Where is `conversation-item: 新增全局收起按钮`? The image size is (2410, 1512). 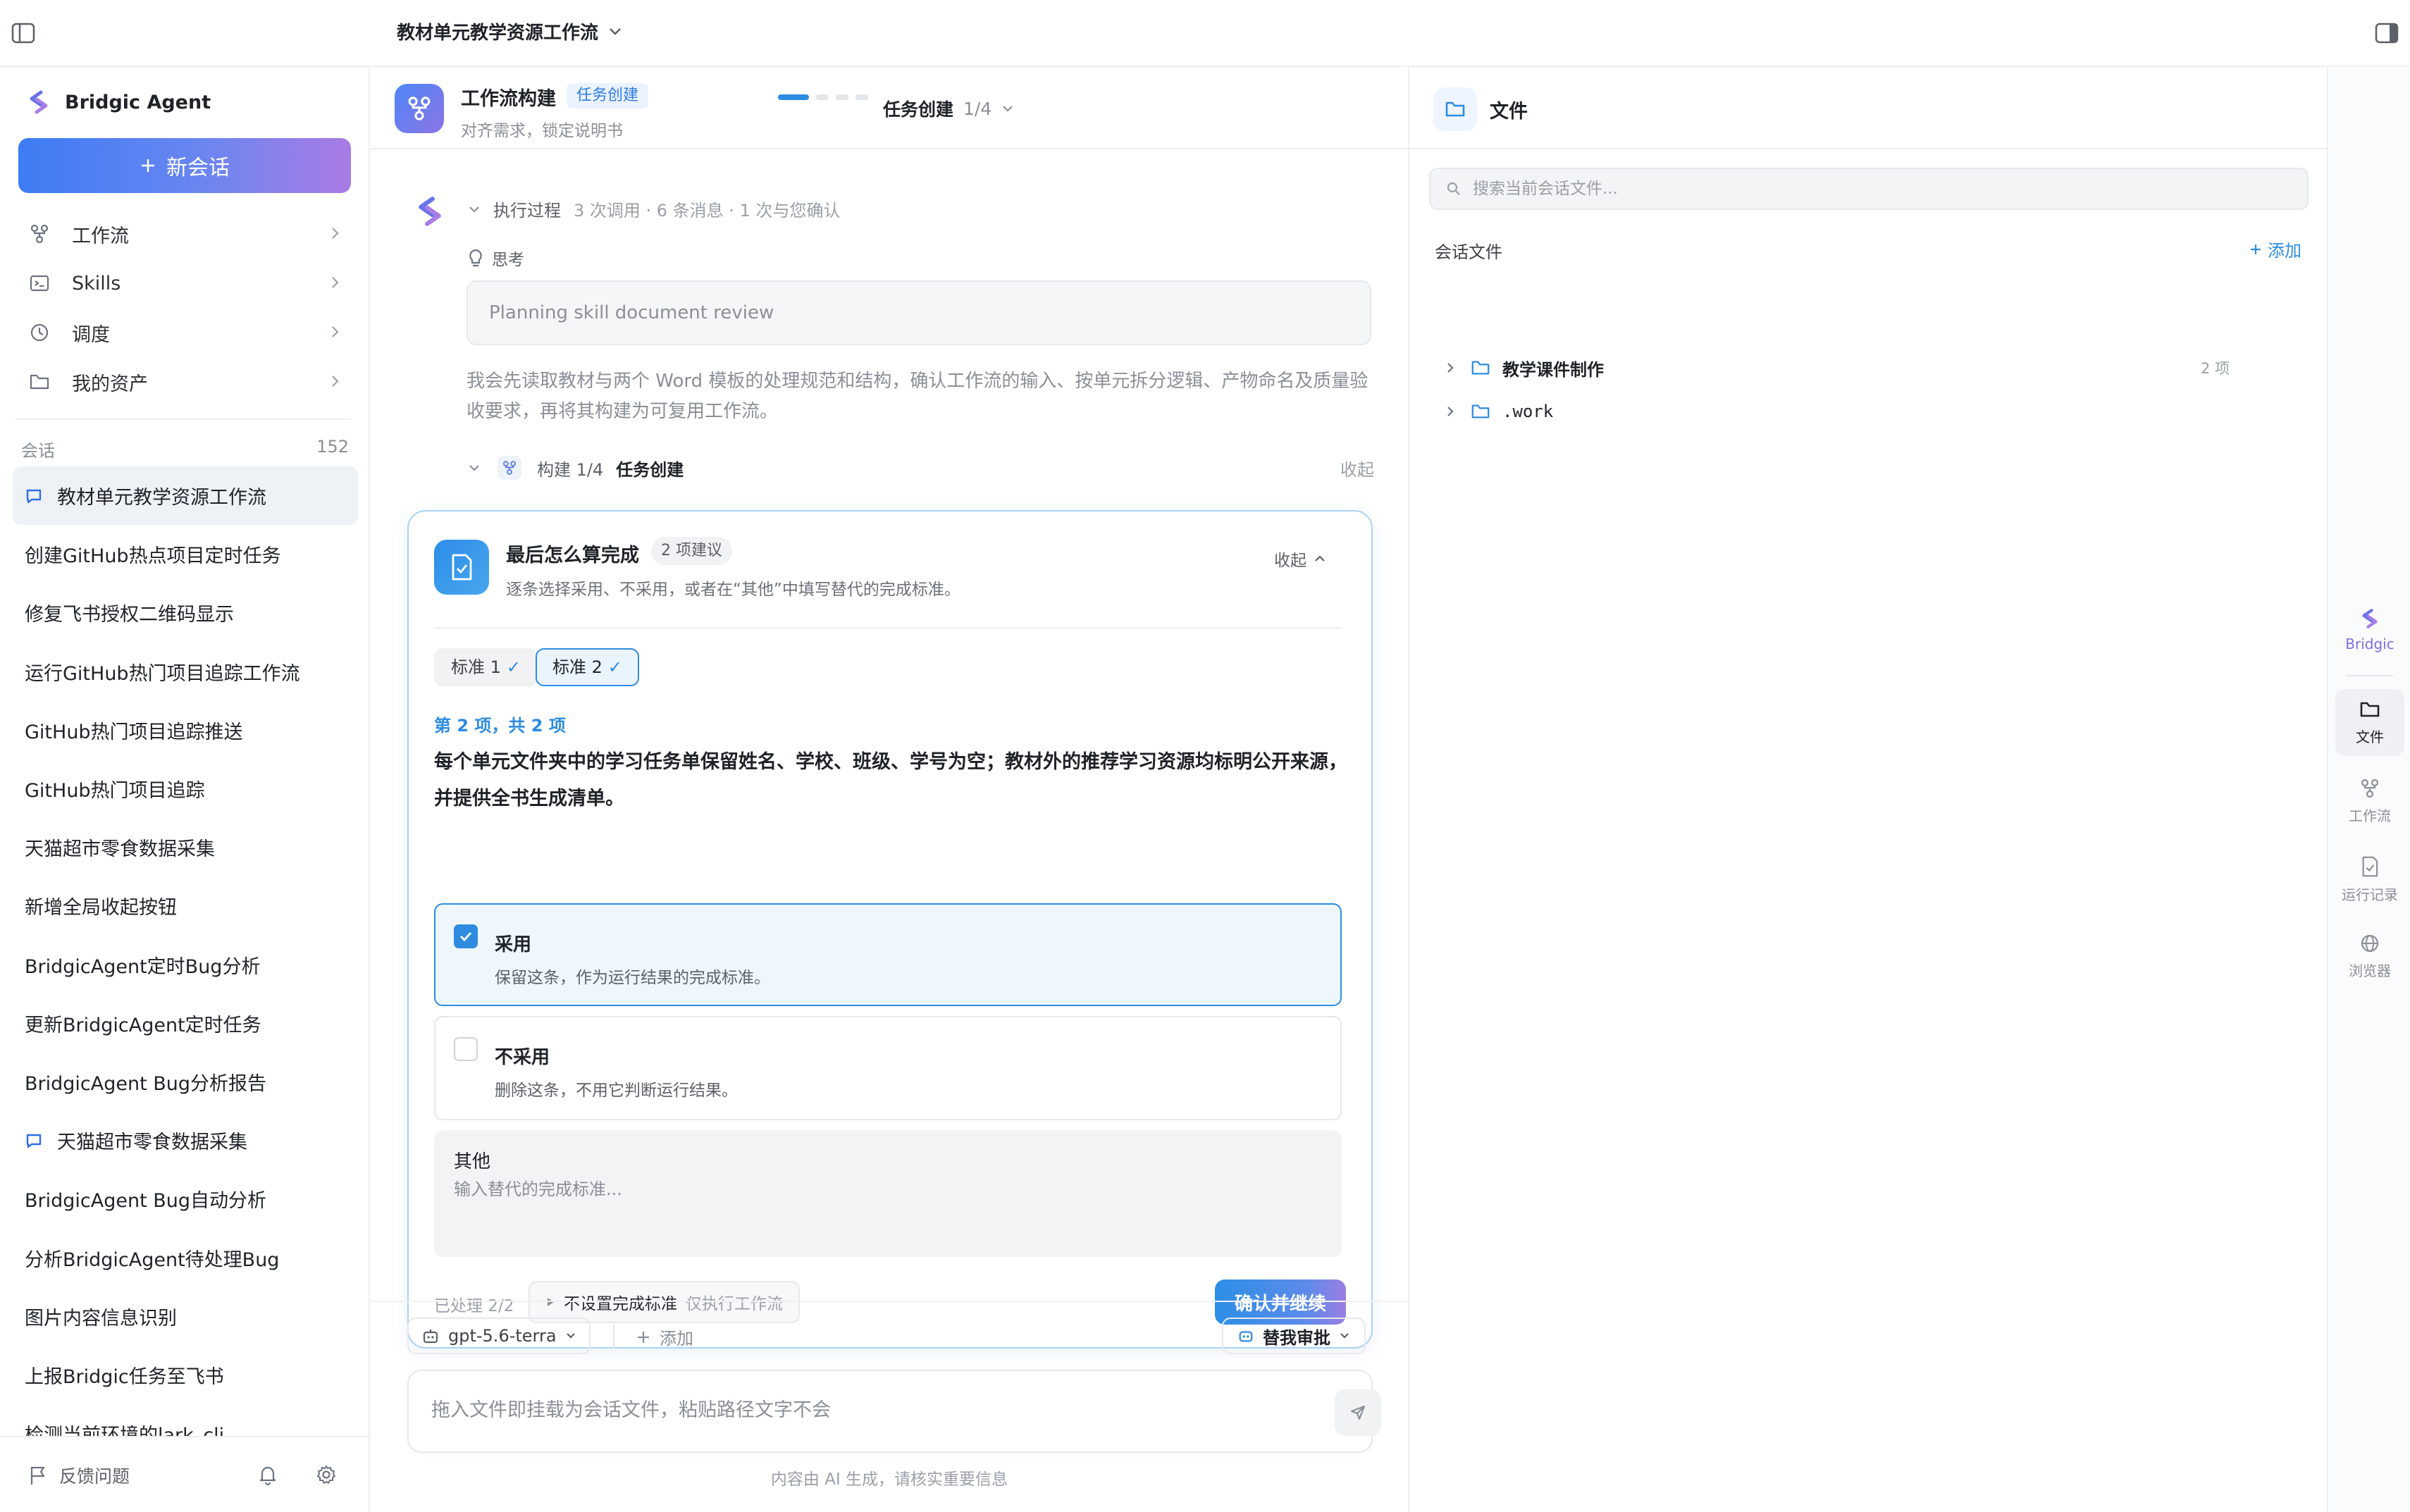 conversation-item: 新增全局收起按钮 is located at coordinates (186, 905).